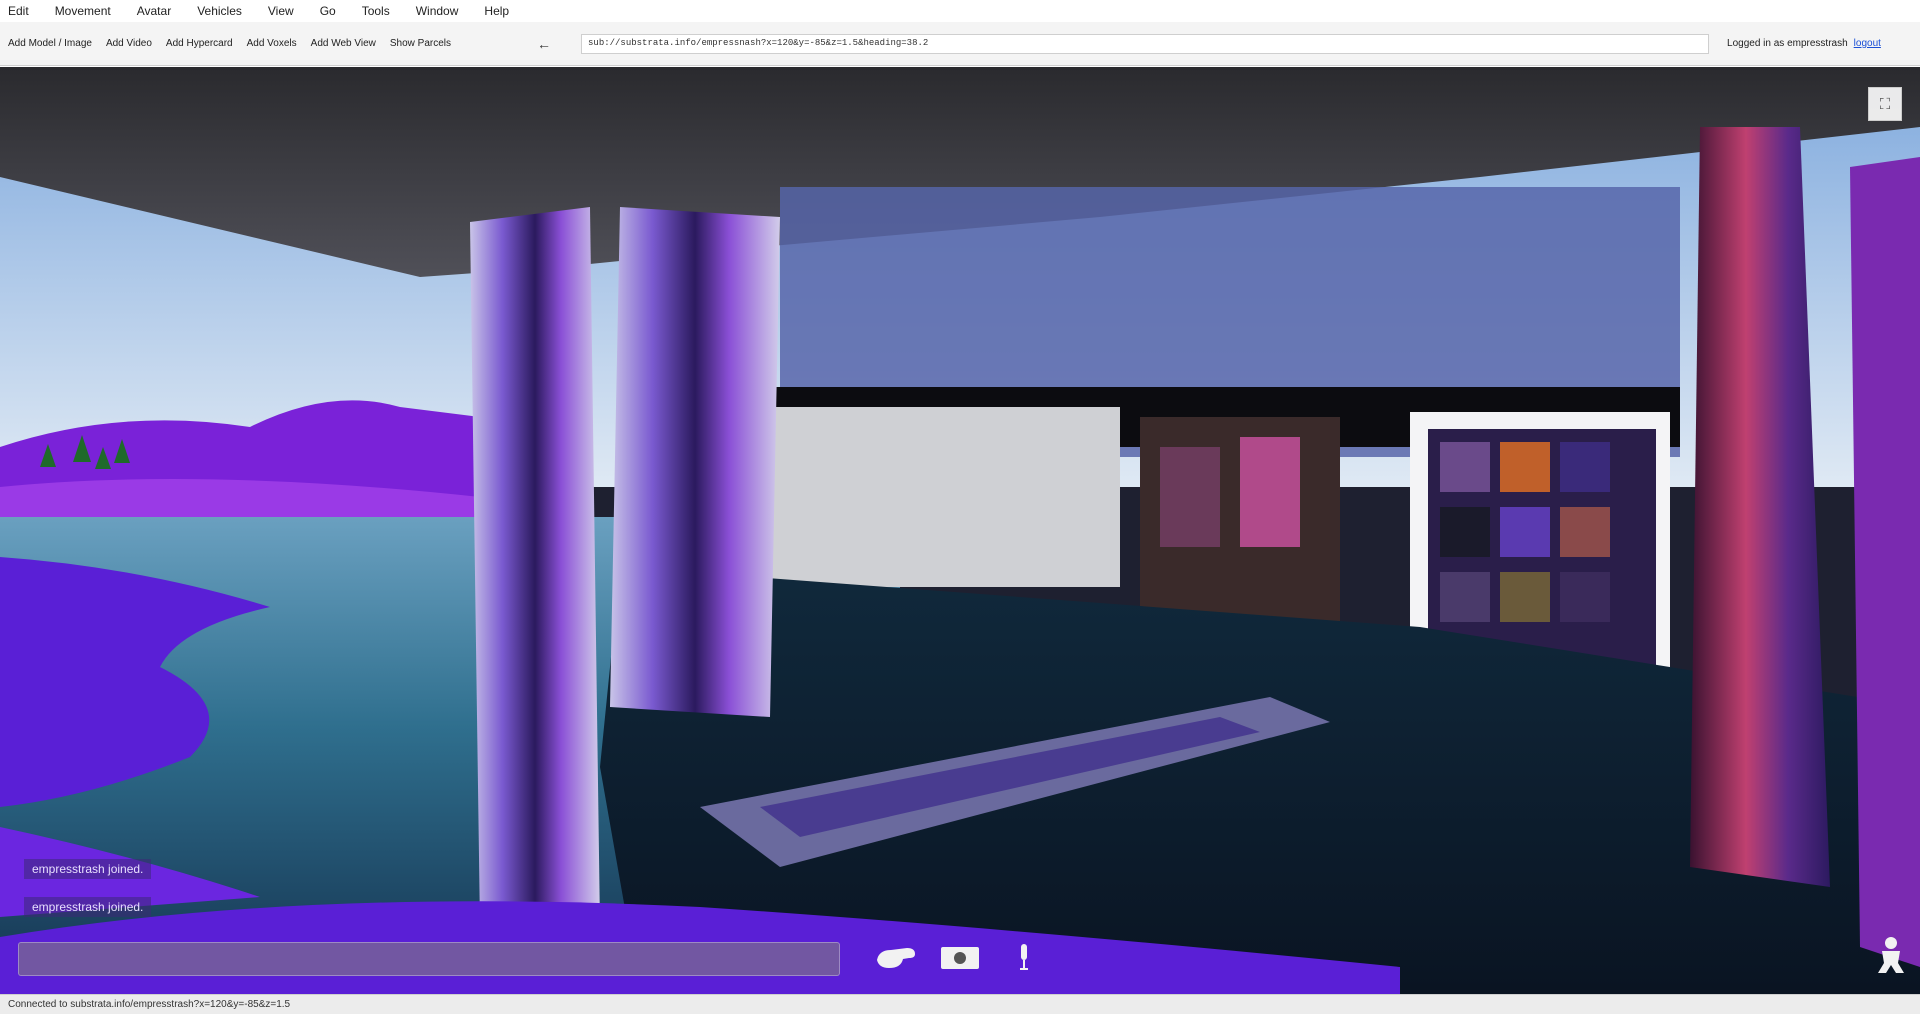  I want to click on menu-avatar: Avatar, so click(154, 11).